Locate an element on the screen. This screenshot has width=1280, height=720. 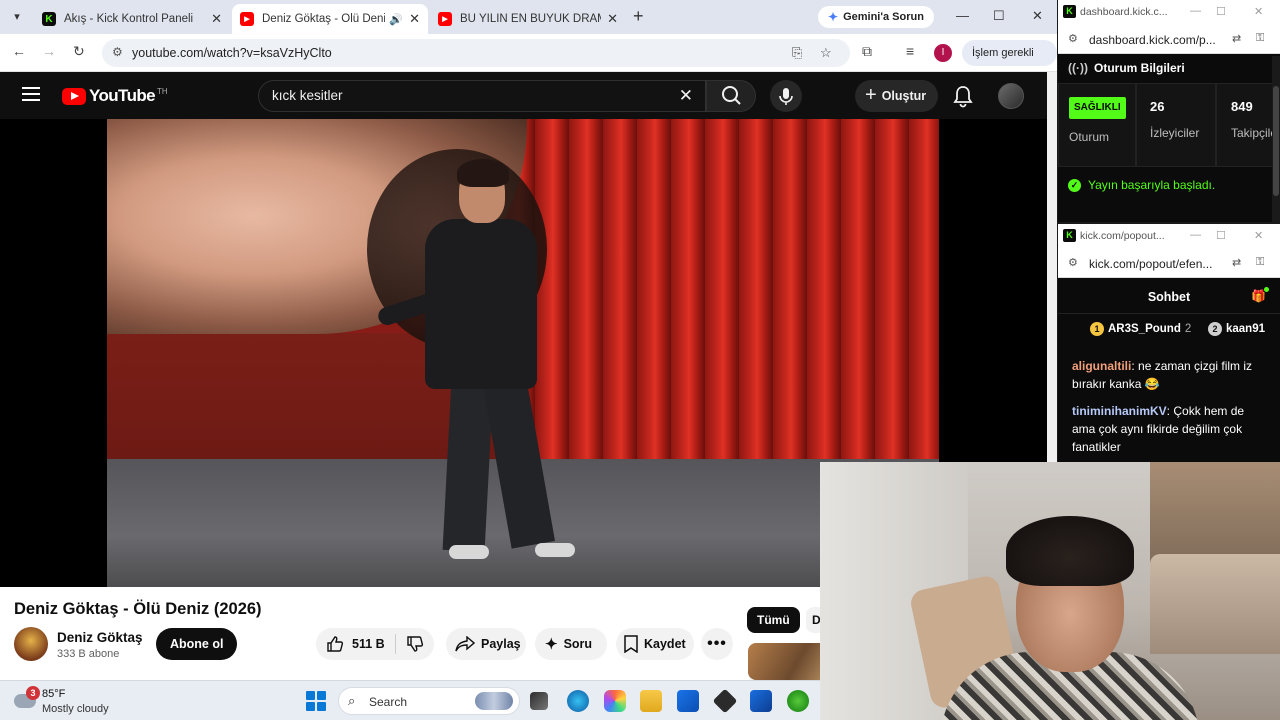
tab-youtube-video: ▶ Deniz Göktaş - Ölü Deniz (2 🔊 ✕ is located at coordinates (330, 19).